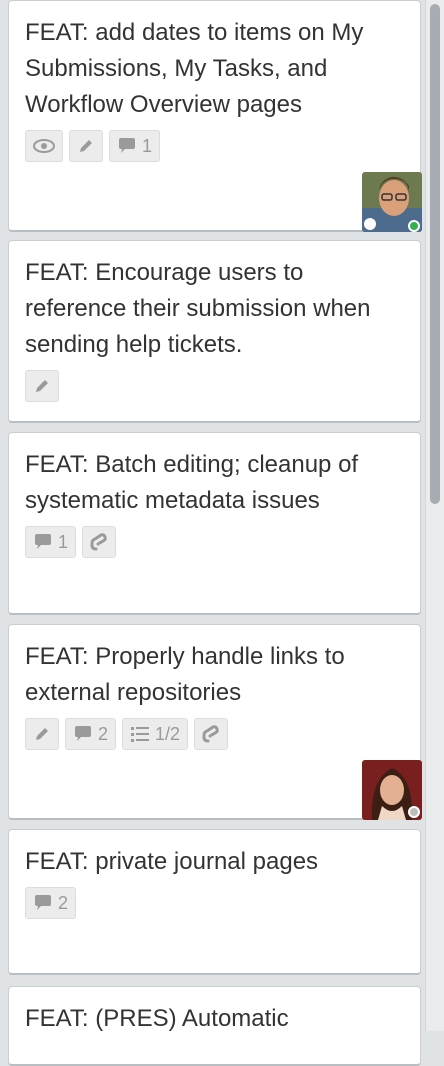 The width and height of the screenshot is (444, 1066). I want to click on checklist-icon, so click(140, 734).